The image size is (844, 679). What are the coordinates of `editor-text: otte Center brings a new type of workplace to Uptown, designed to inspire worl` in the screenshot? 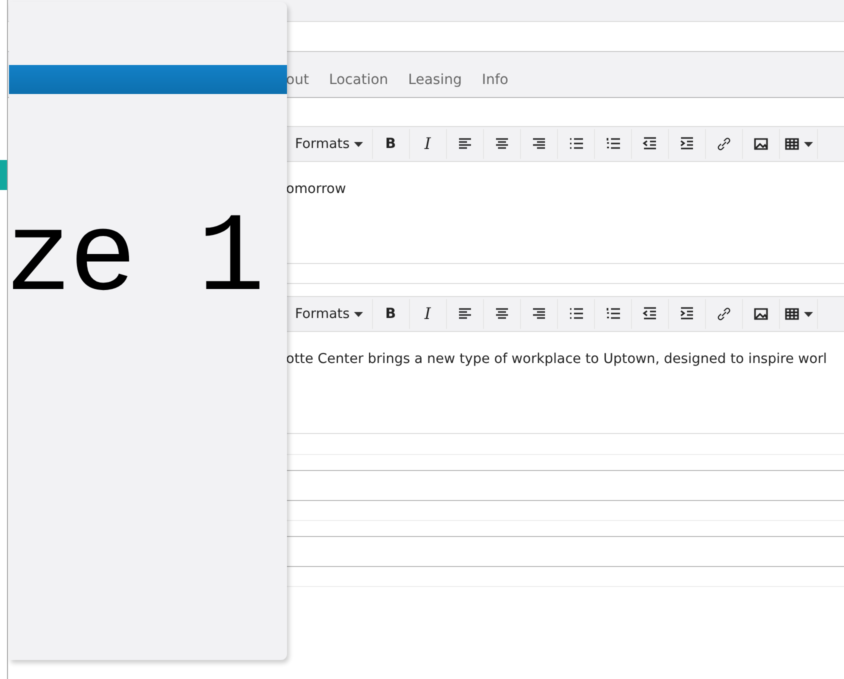 It's located at (565, 382).